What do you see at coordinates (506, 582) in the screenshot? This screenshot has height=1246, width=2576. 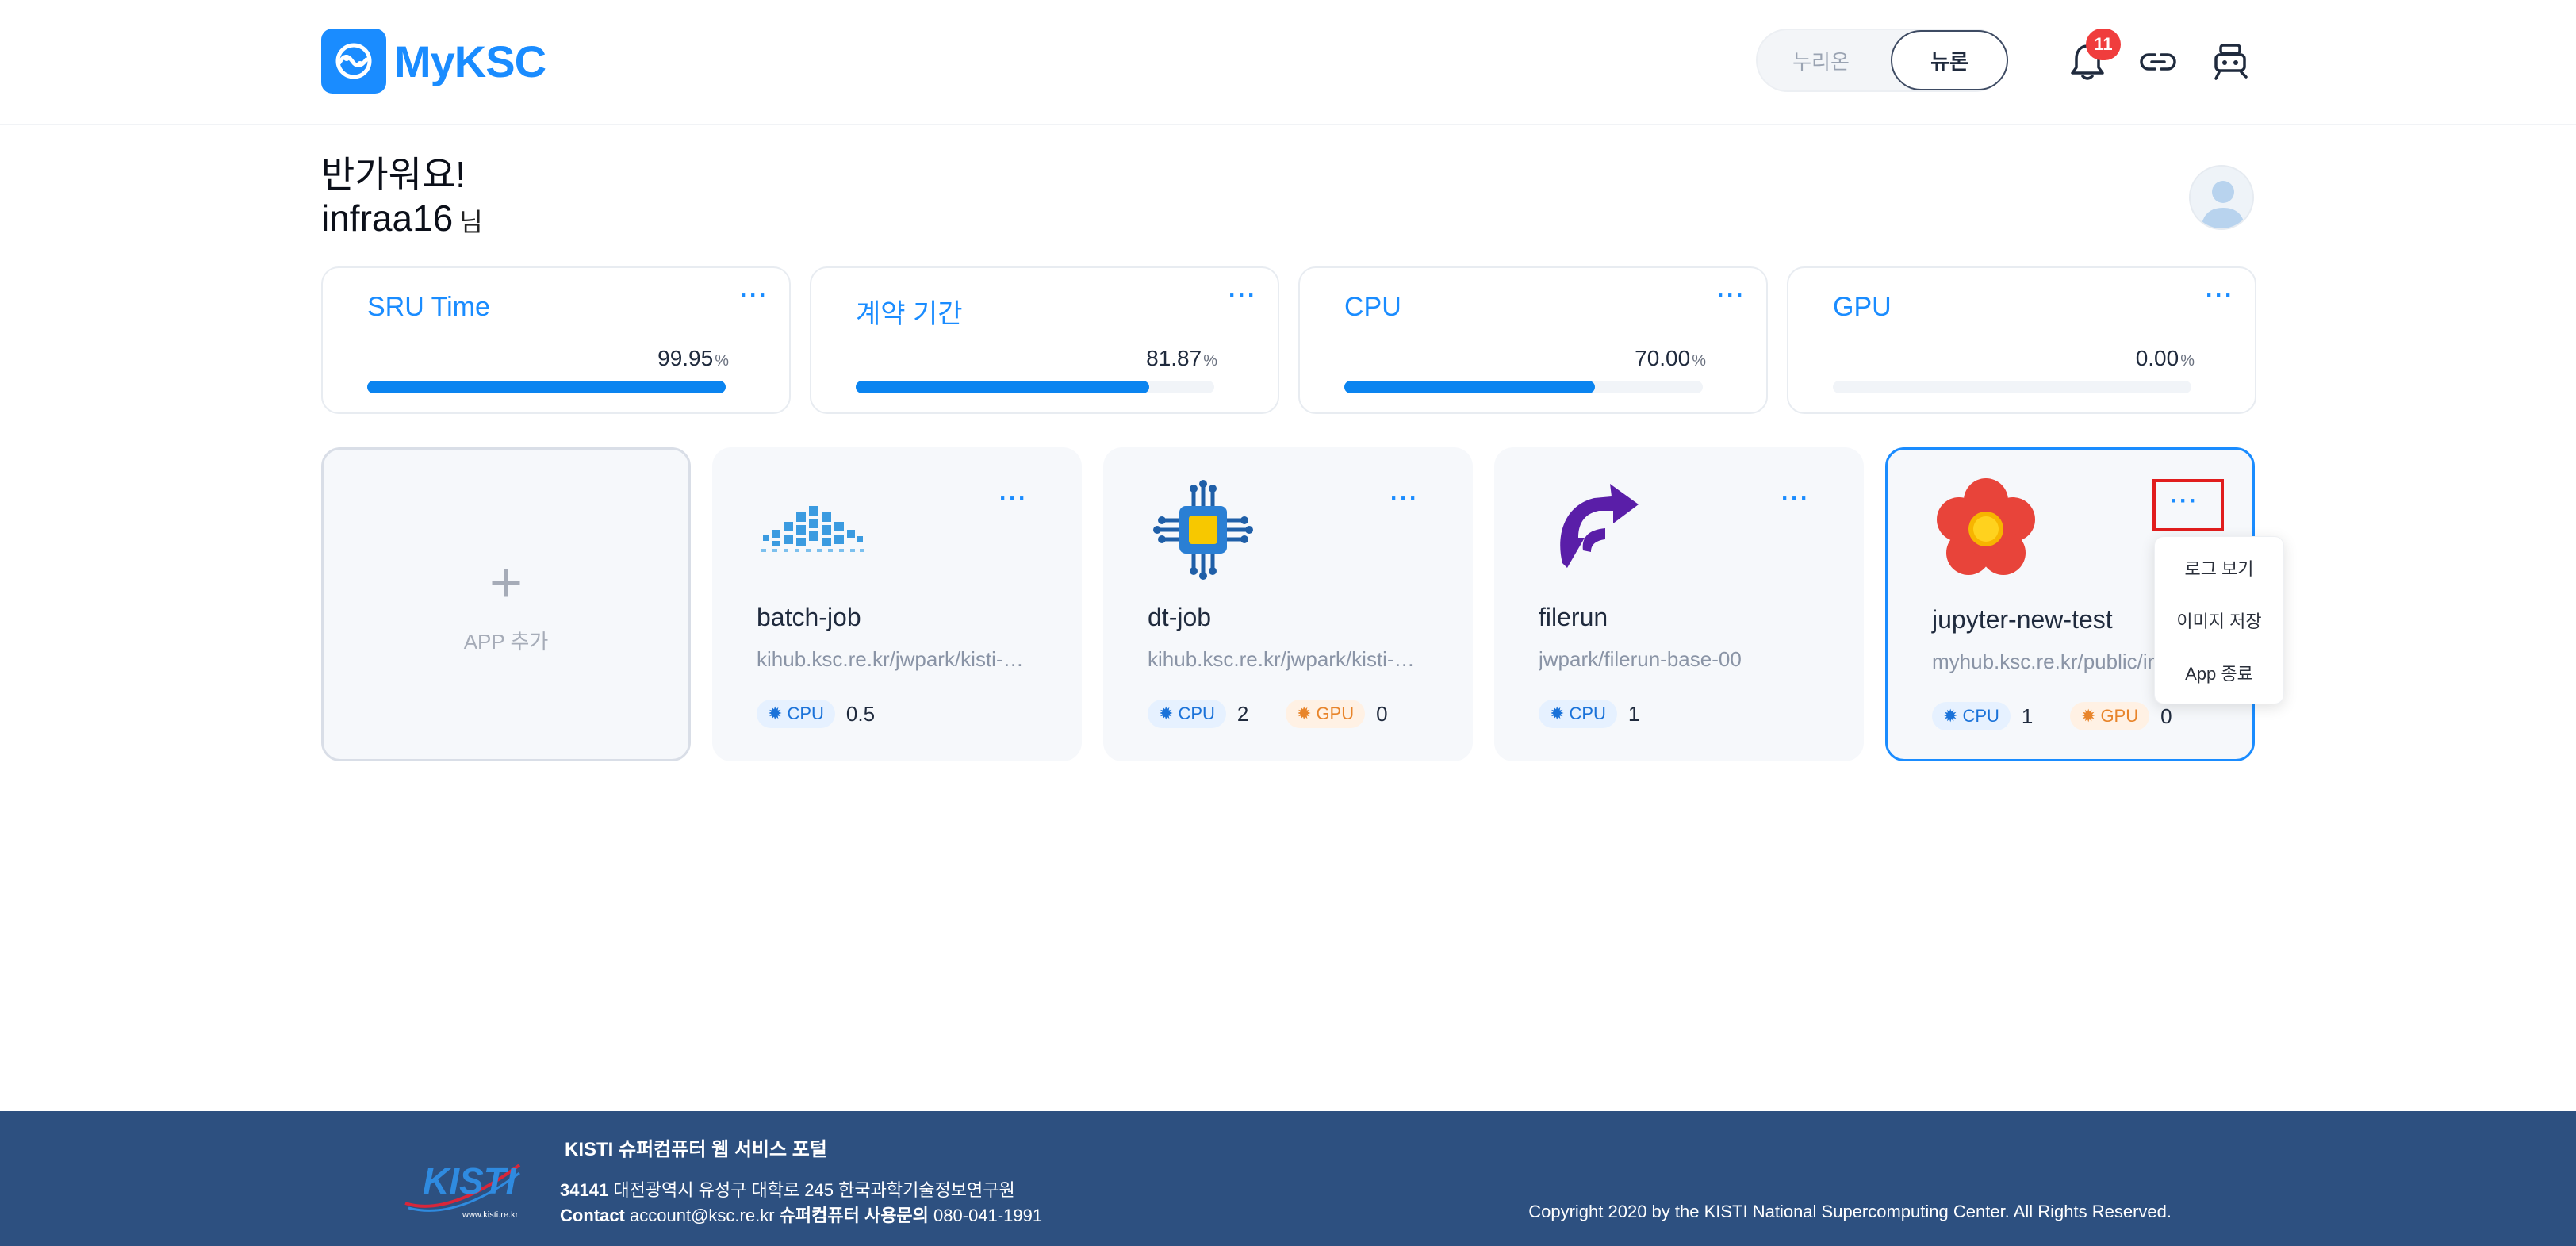 I see `plus-icon: +` at bounding box center [506, 582].